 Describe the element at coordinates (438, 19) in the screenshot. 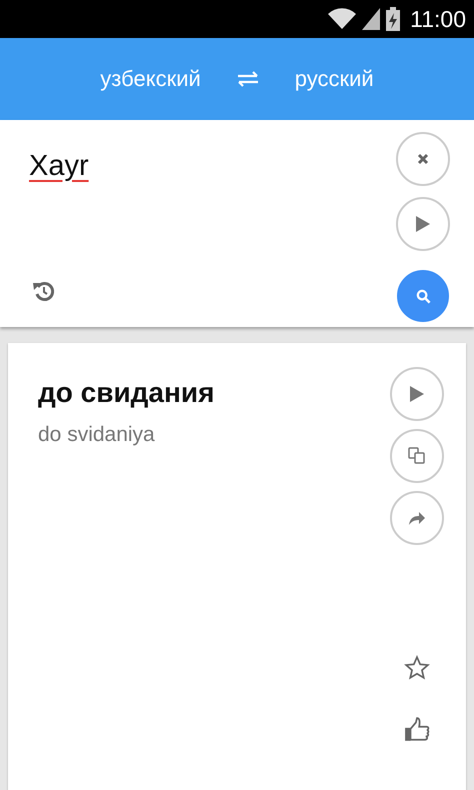

I see `clock: 11:00` at that location.